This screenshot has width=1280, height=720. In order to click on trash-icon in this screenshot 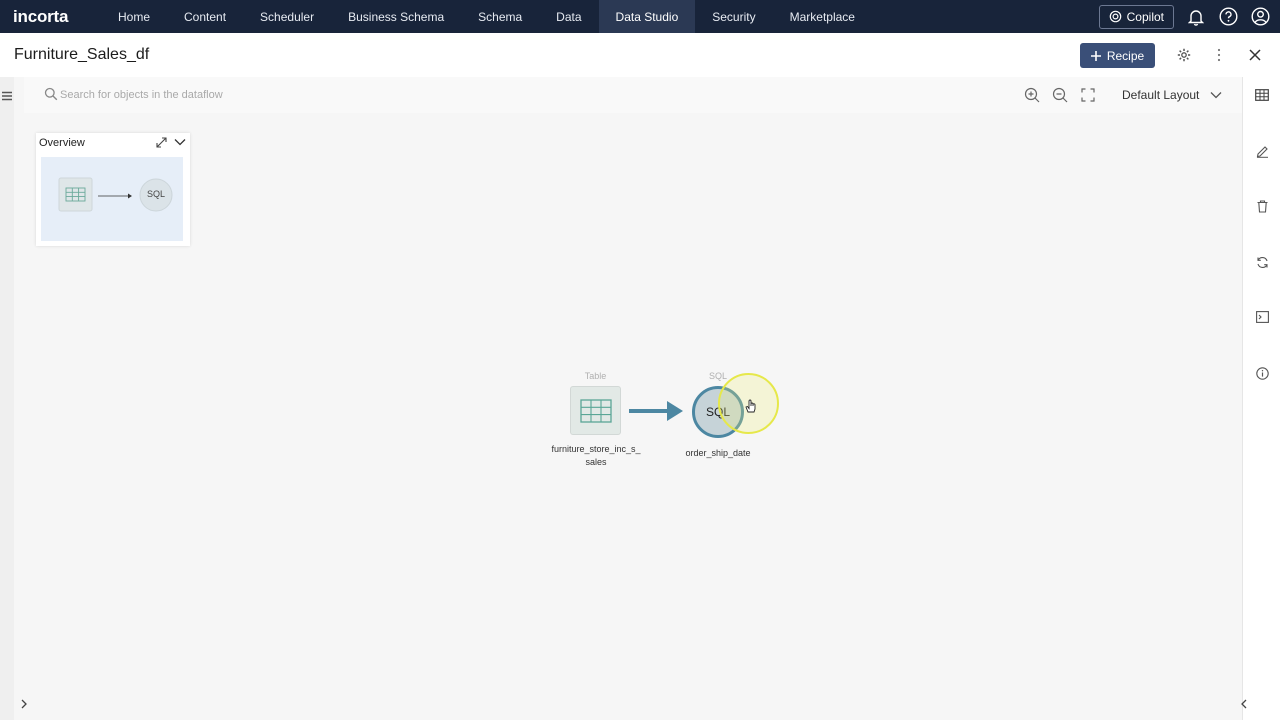, I will do `click(1262, 206)`.